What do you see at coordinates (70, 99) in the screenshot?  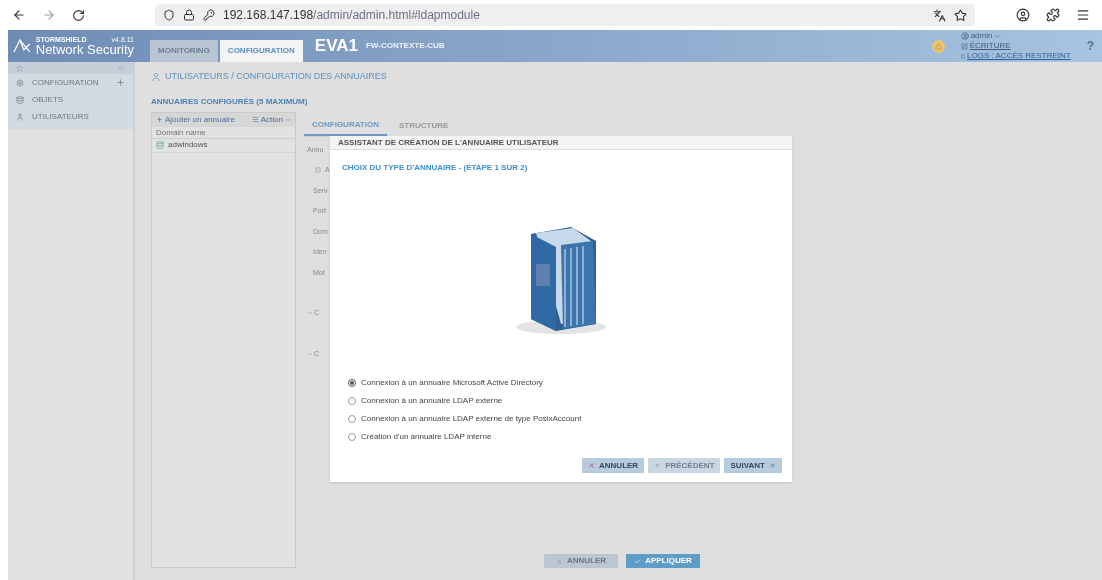 I see `sidebar-item: OBJETS` at bounding box center [70, 99].